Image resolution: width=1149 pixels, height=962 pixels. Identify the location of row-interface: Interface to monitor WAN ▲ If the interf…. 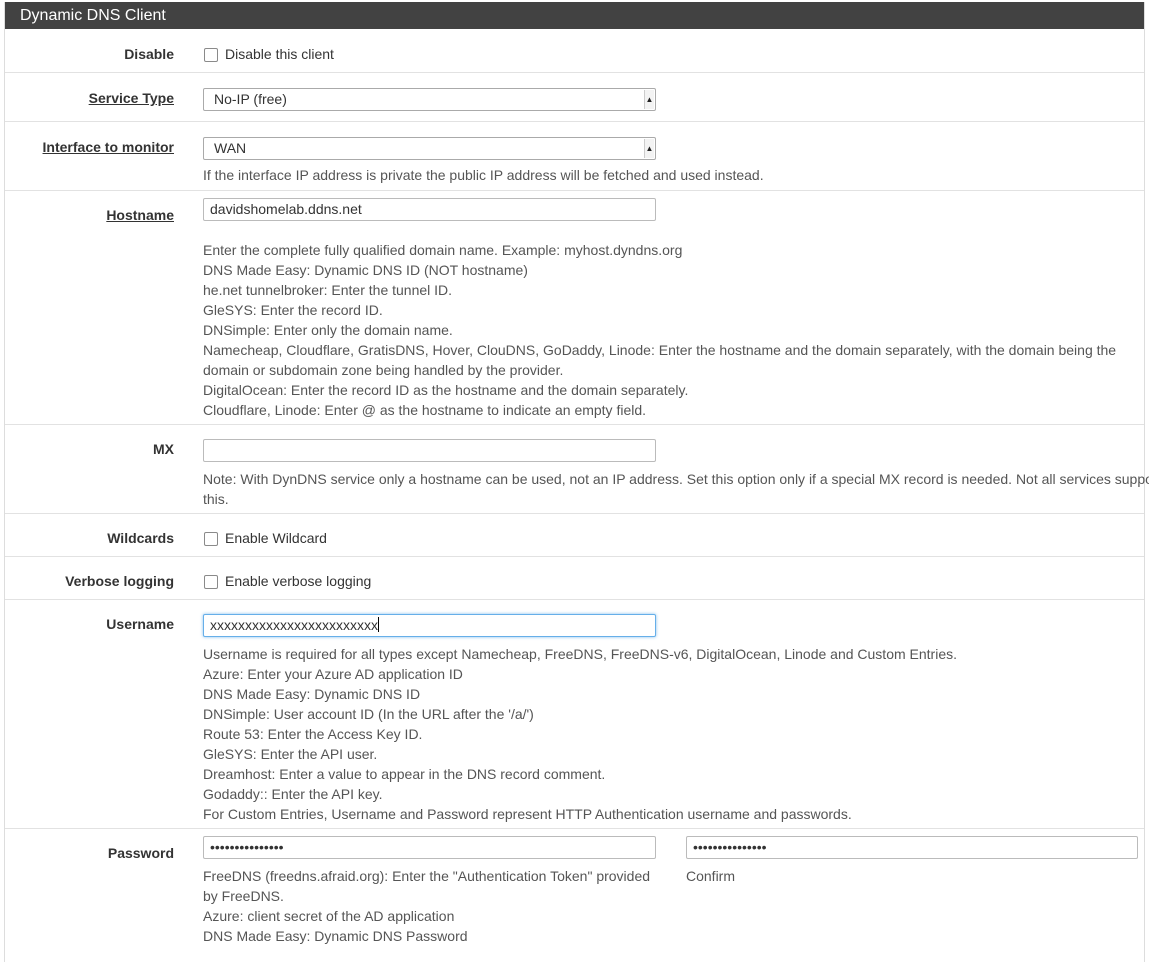
(574, 156).